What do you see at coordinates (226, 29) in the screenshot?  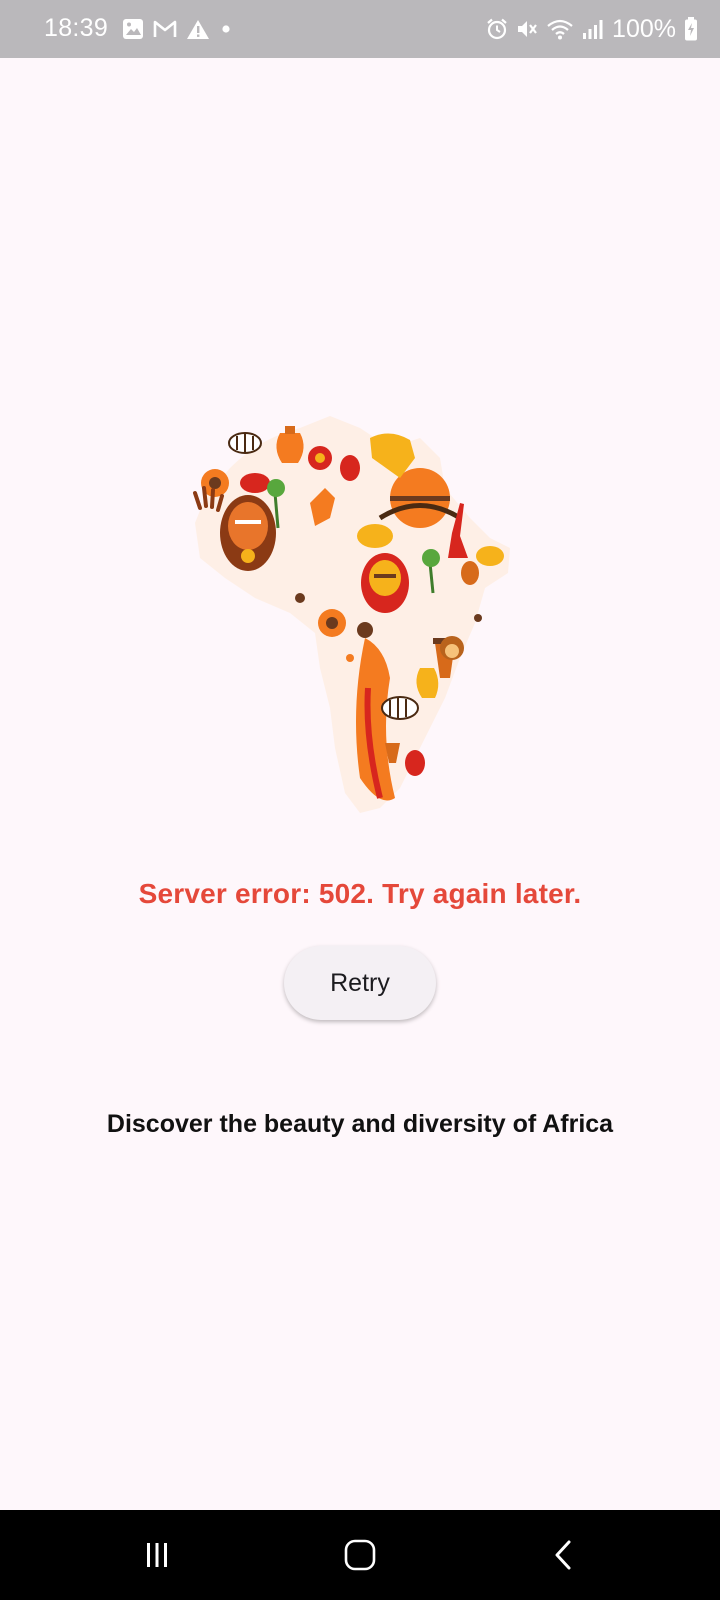 I see `dot-icon` at bounding box center [226, 29].